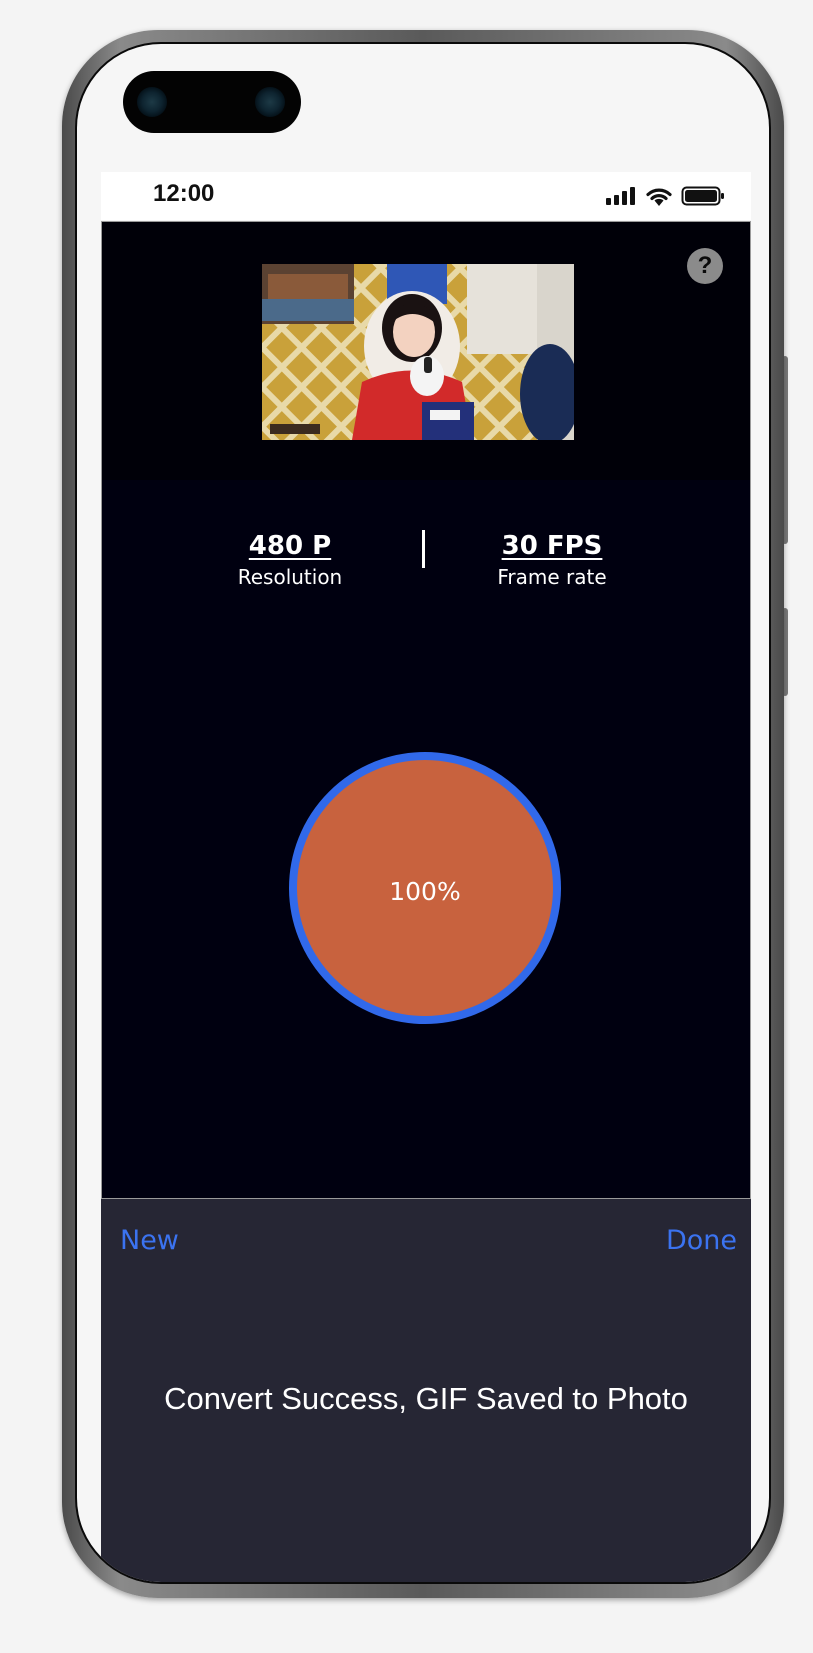  Describe the element at coordinates (290, 546) in the screenshot. I see `resolution-value: 480 P` at that location.